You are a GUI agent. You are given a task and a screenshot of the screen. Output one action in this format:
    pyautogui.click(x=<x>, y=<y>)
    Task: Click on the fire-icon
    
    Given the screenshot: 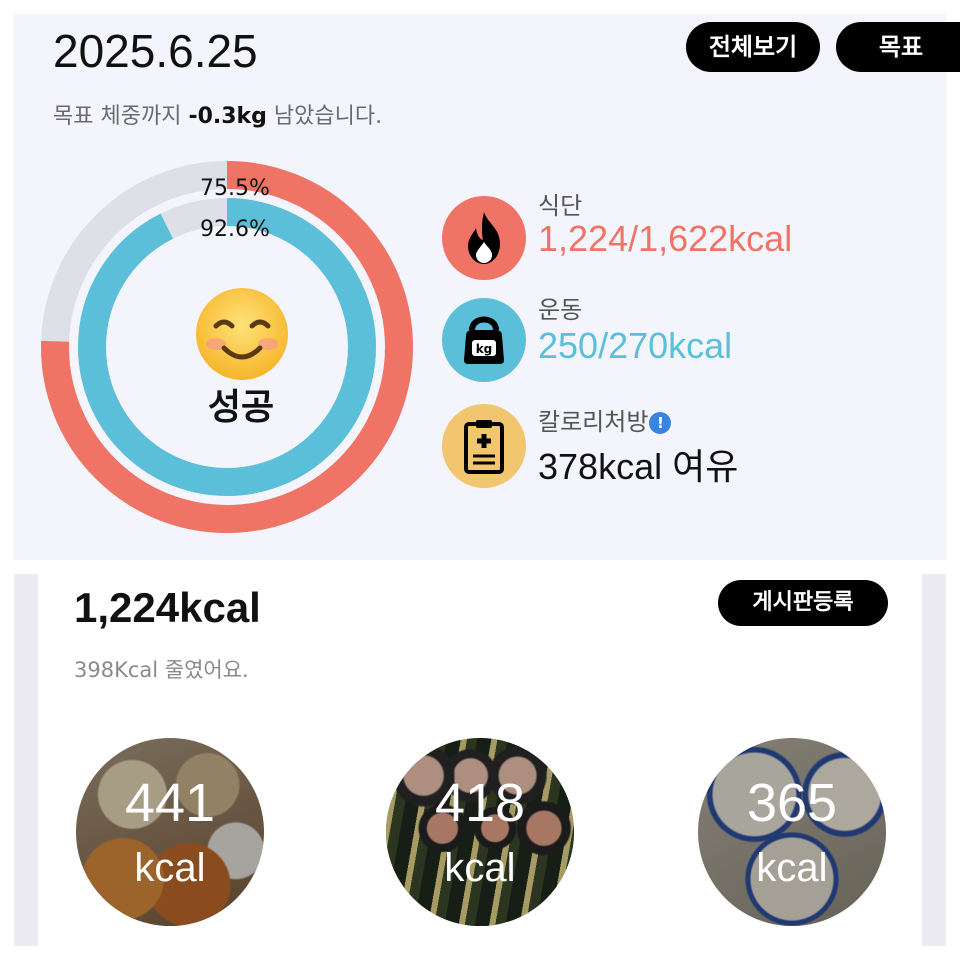 What is the action you would take?
    pyautogui.click(x=484, y=238)
    